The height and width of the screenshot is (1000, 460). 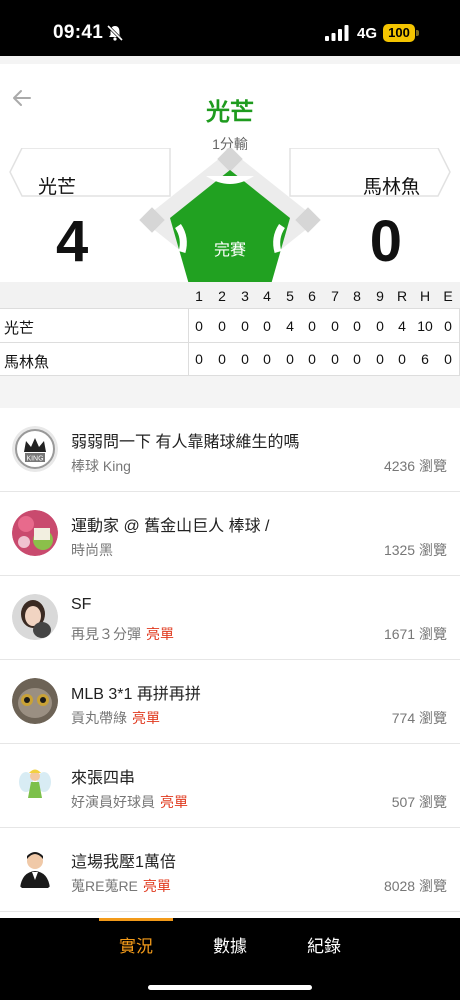 What do you see at coordinates (230, 987) in the screenshot?
I see `home-indicator` at bounding box center [230, 987].